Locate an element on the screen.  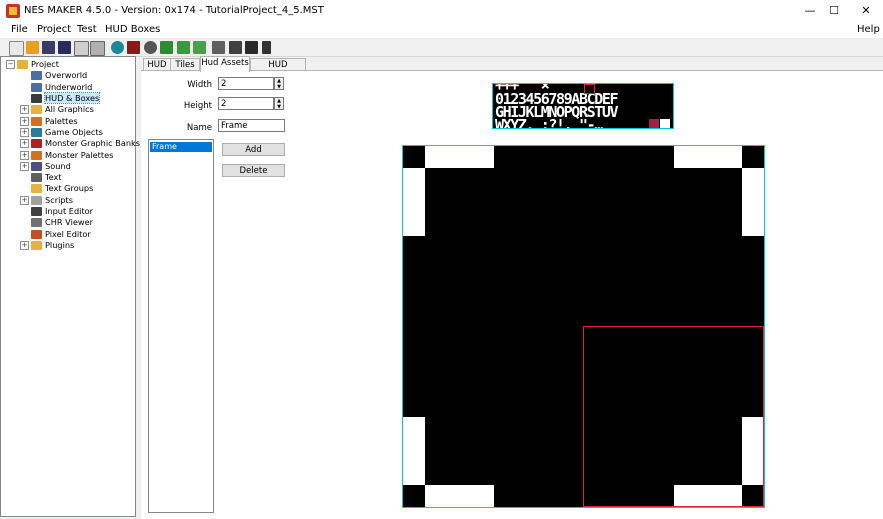
tab-hud-assets: Hud Assets is located at coordinates (225, 64).